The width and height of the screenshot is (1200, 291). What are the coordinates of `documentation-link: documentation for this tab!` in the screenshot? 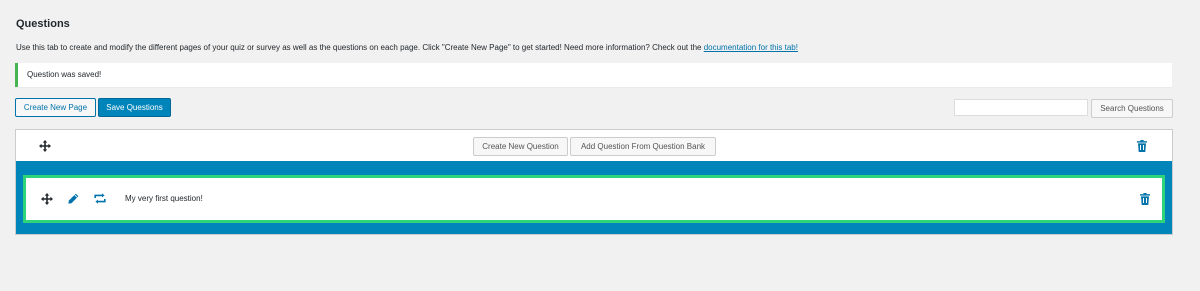 It's located at (751, 47).